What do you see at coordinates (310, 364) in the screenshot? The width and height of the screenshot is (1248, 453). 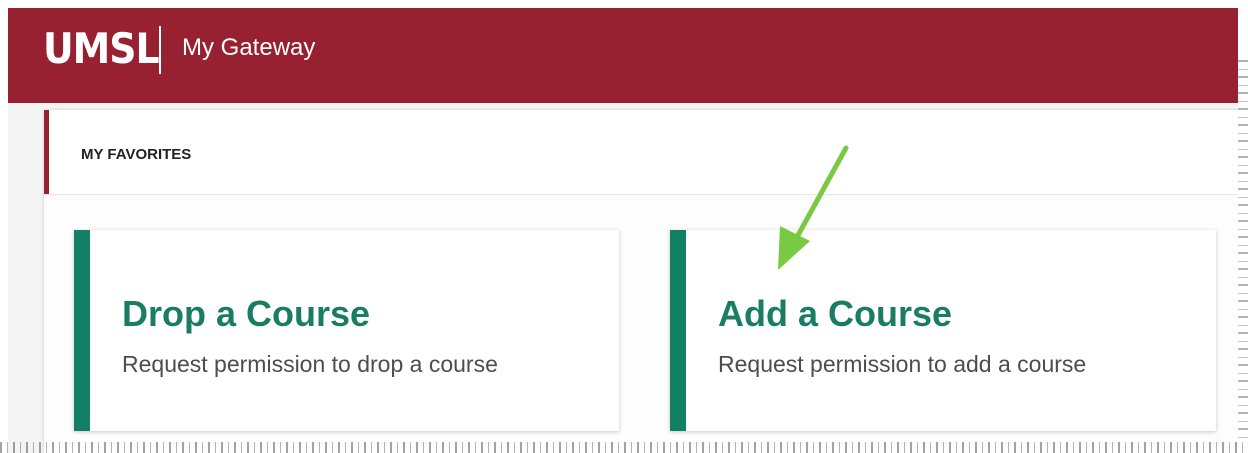 I see `drop-course-description: Request permission to drop a course` at bounding box center [310, 364].